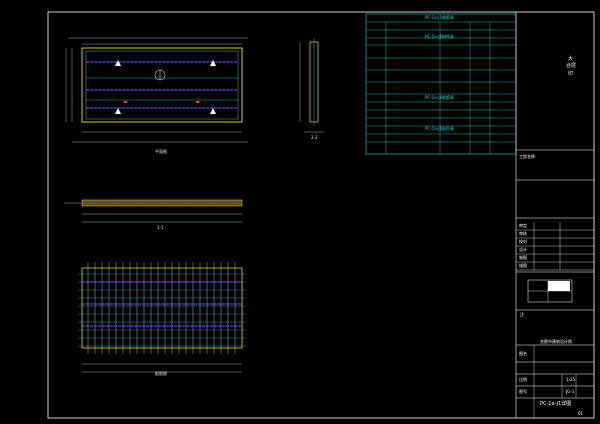 Image resolution: width=600 pixels, height=424 pixels. What do you see at coordinates (523, 353) in the screenshot?
I see `sheet-label: 图名` at bounding box center [523, 353].